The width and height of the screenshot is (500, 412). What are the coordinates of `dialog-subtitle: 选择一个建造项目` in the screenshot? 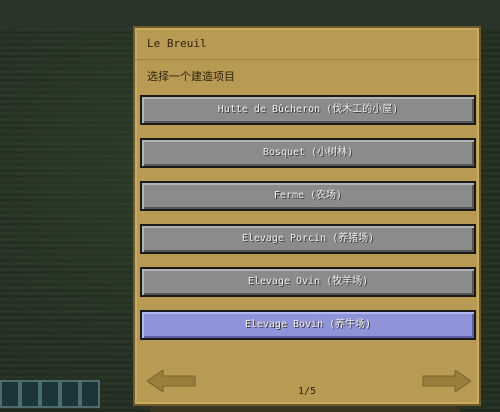 It's located at (191, 76).